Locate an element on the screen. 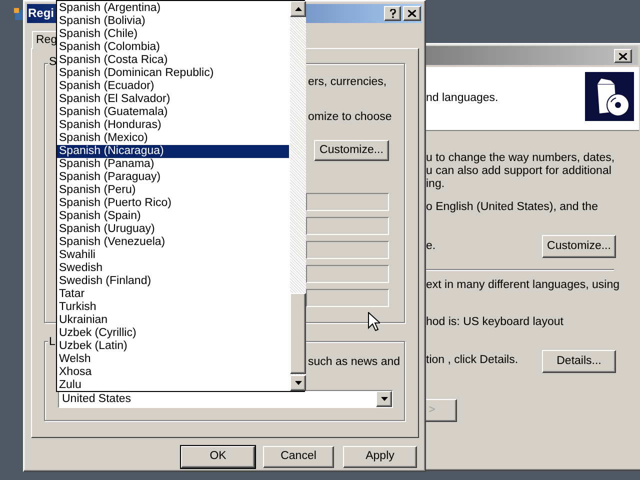 This screenshot has height=480, width=640. description-text: o English (United States), and the is located at coordinates (512, 207).